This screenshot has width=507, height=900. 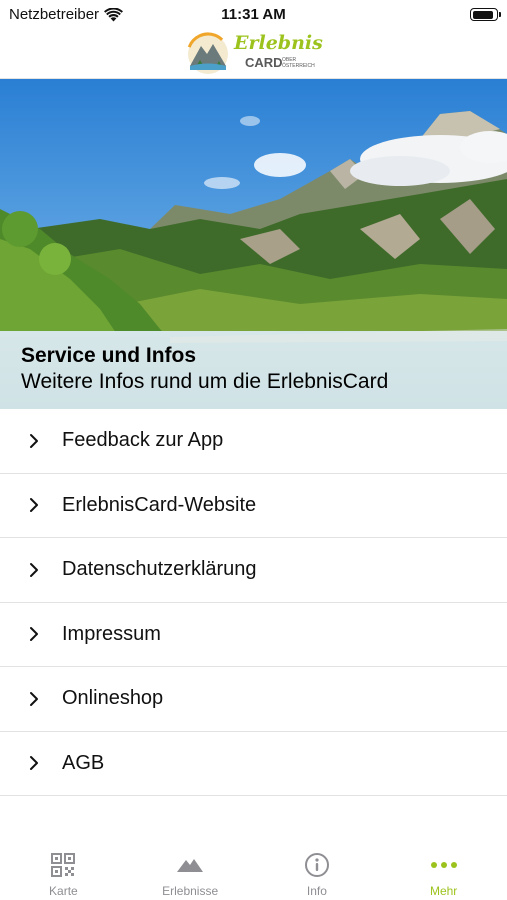 I want to click on menu-item-imprint: Impressum, so click(x=253, y=635).